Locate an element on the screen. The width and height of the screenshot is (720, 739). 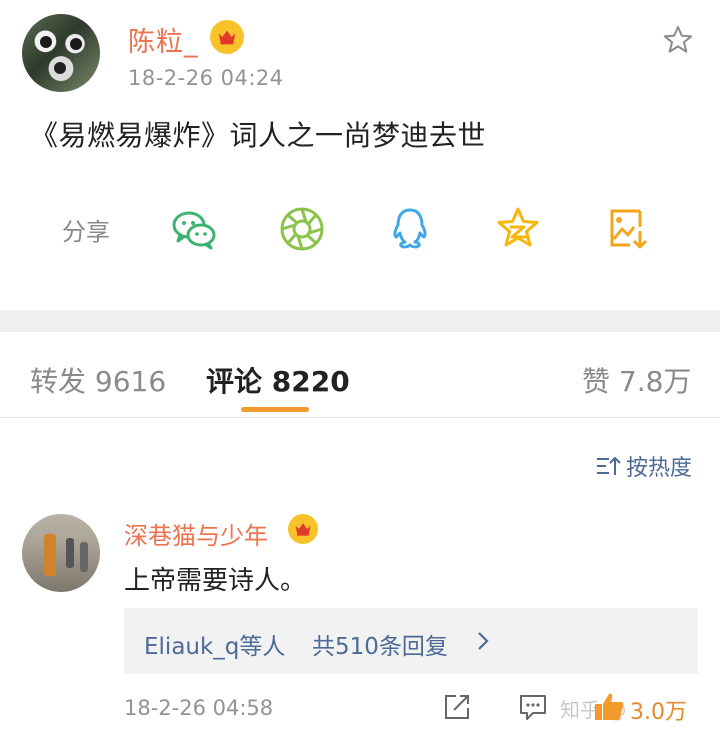
reply-comment-icon is located at coordinates (533, 707).